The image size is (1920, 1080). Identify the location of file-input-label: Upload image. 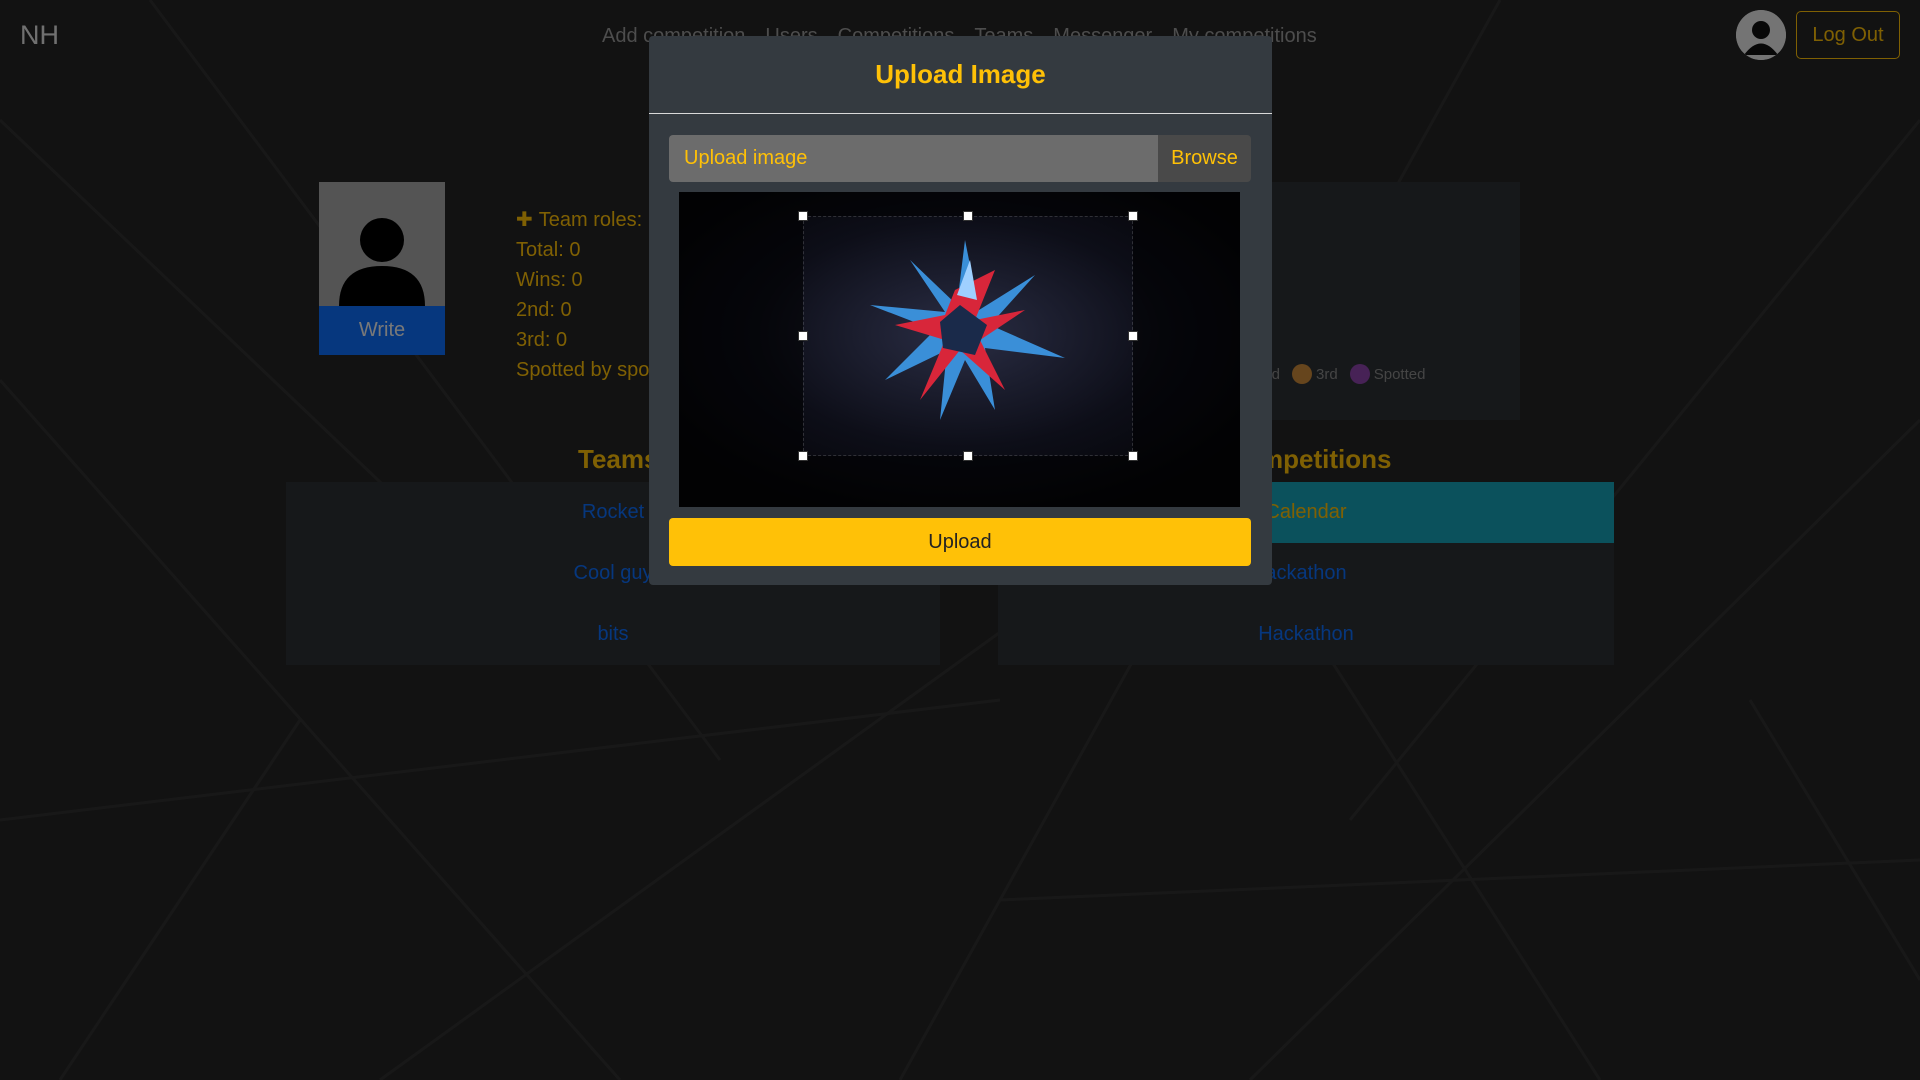
(913, 158).